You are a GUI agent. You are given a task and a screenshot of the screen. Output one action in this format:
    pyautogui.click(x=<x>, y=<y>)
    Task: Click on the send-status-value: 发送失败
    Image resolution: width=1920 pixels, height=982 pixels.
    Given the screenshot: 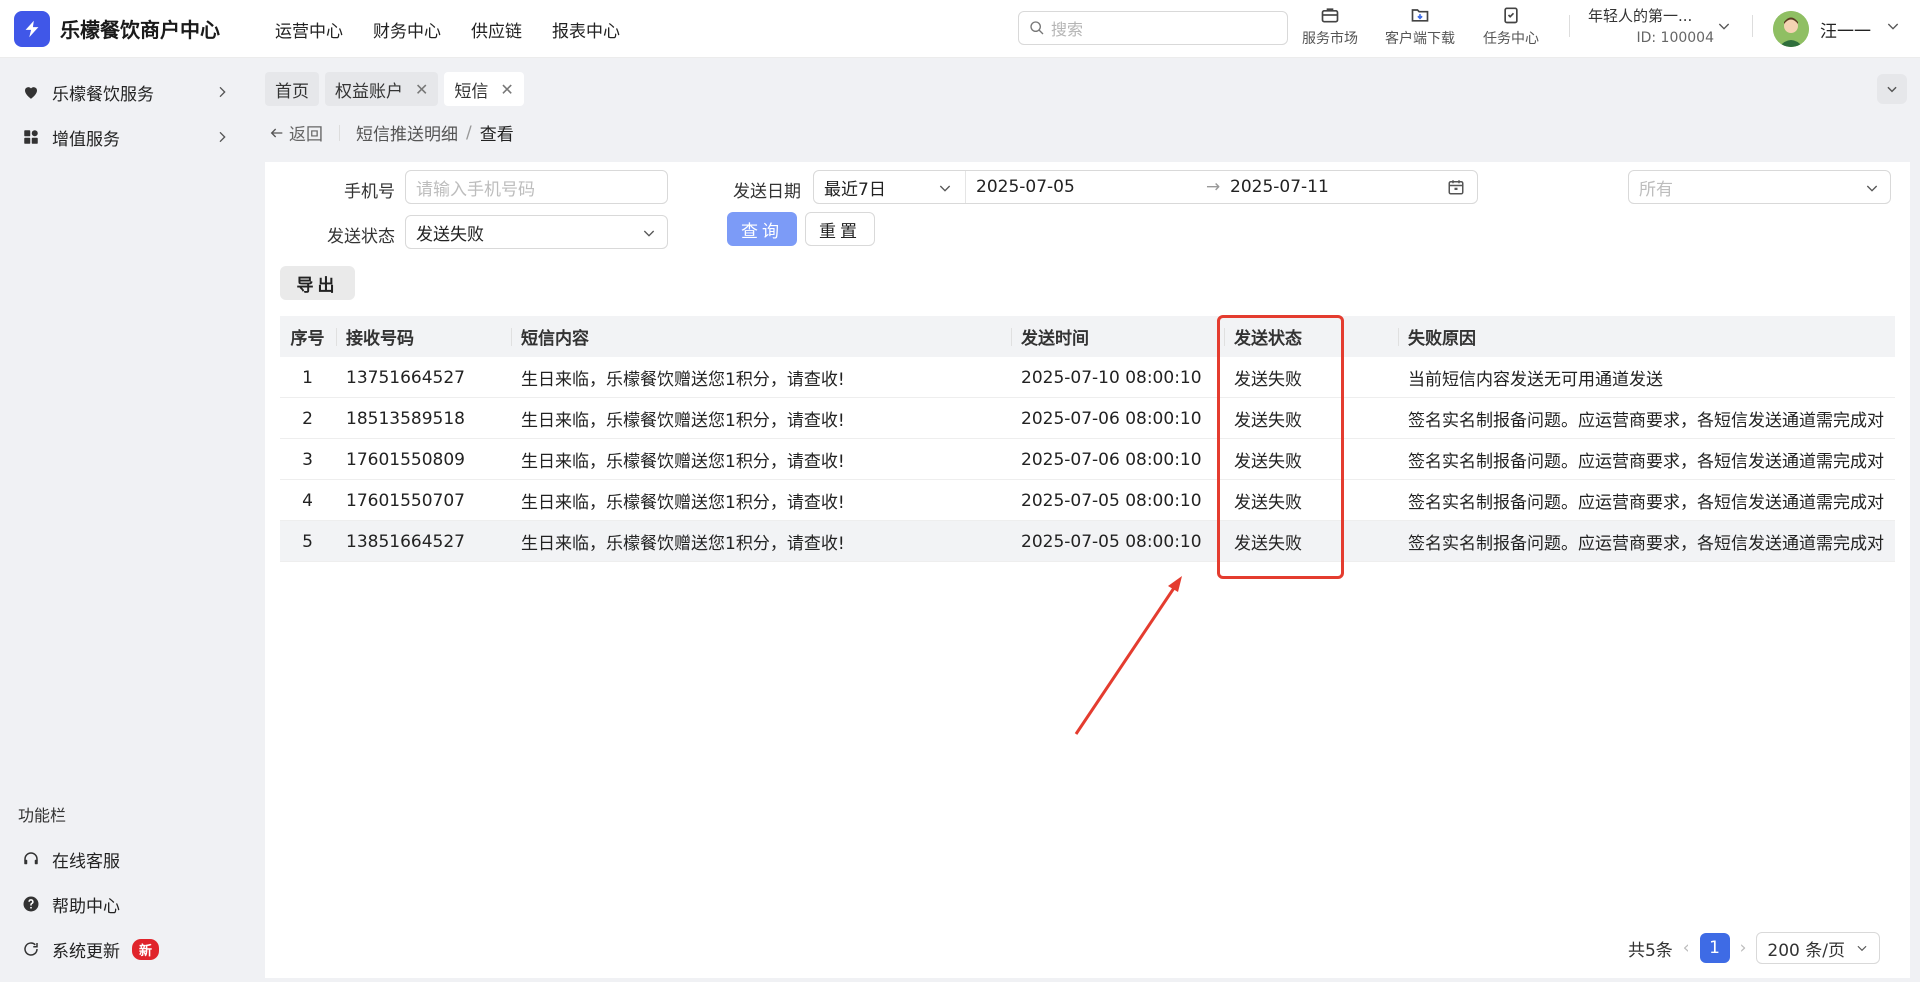 What is the action you would take?
    pyautogui.click(x=450, y=234)
    